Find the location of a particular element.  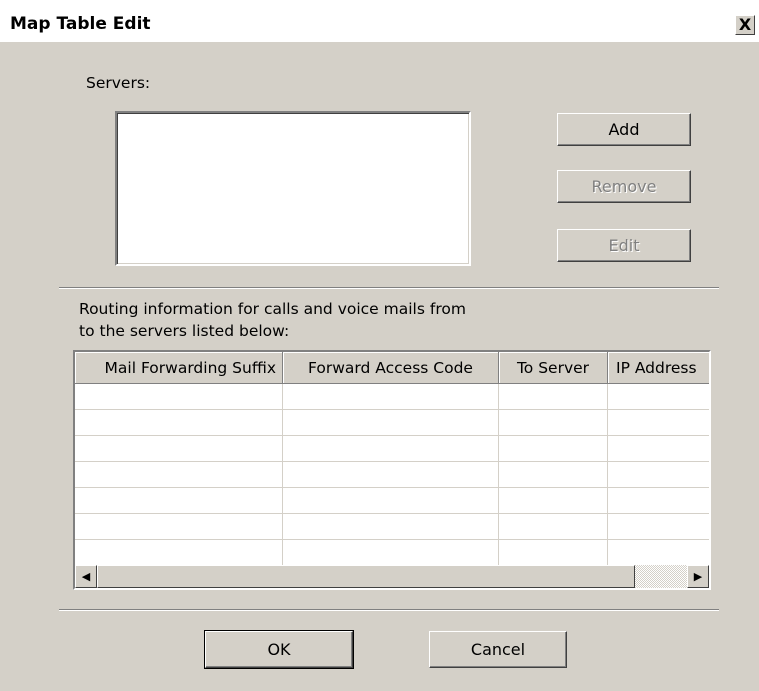

title-bar: Map Table Edit X is located at coordinates (379, 21).